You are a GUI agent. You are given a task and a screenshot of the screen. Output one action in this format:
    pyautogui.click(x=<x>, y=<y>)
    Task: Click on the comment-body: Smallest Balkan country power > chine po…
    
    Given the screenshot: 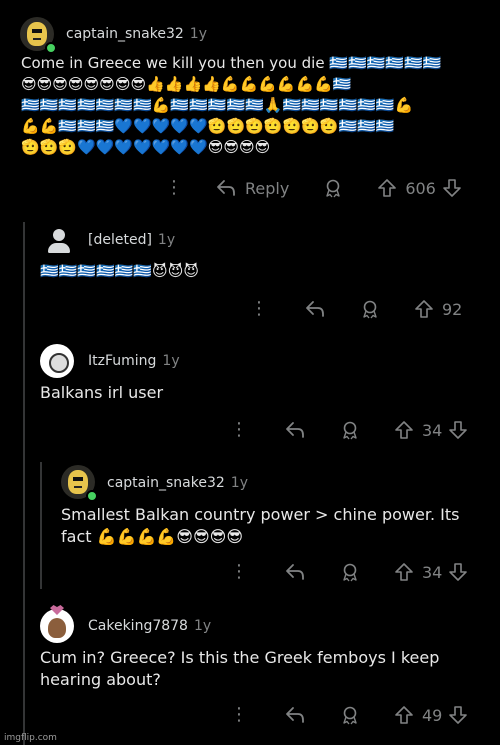 What is the action you would take?
    pyautogui.click(x=260, y=525)
    